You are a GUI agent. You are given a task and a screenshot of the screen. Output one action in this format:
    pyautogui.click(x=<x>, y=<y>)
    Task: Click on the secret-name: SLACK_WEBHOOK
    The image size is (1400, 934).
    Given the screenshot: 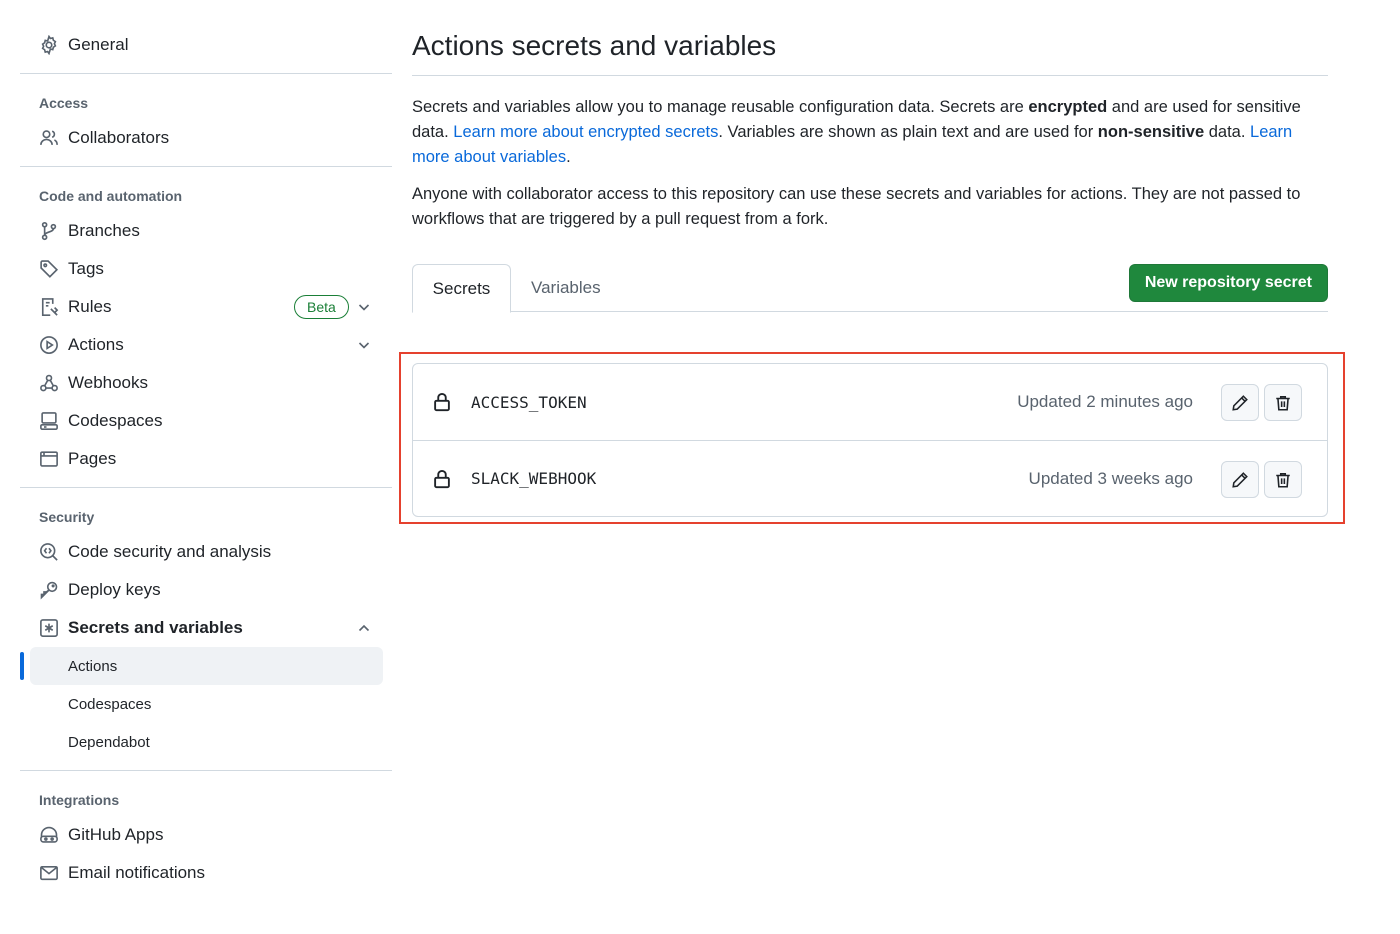 What is the action you would take?
    pyautogui.click(x=534, y=478)
    